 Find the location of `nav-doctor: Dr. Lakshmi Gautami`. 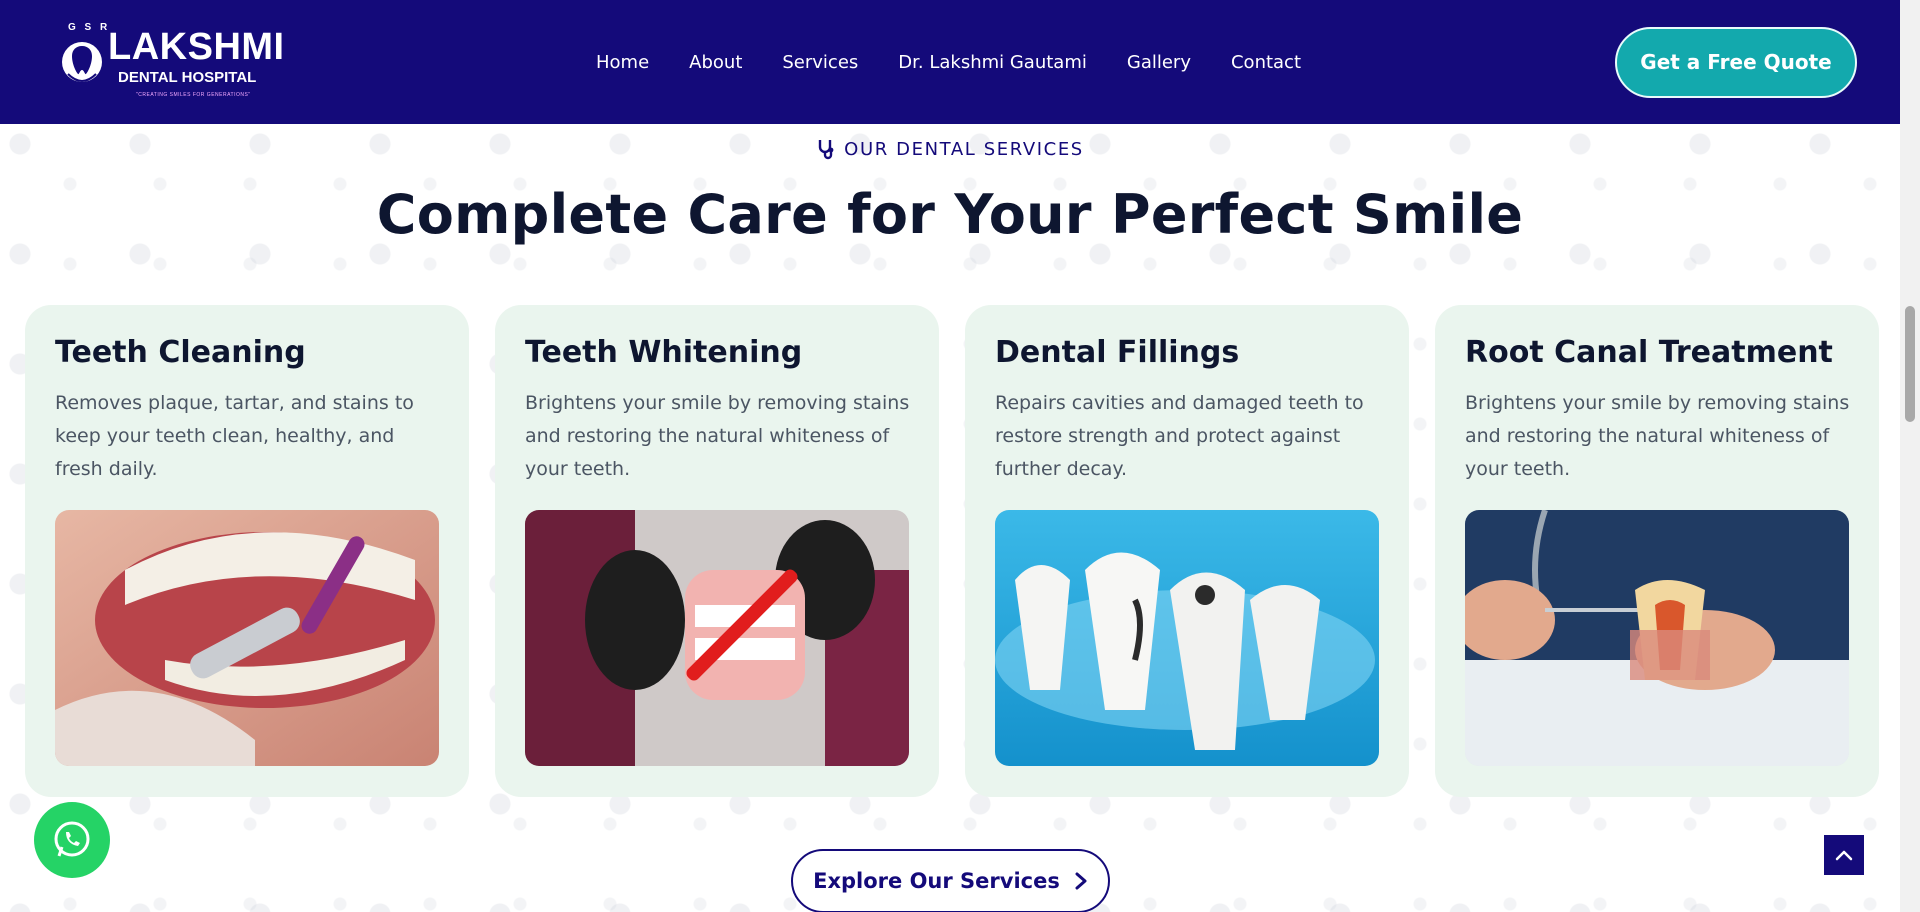

nav-doctor: Dr. Lakshmi Gautami is located at coordinates (992, 63).